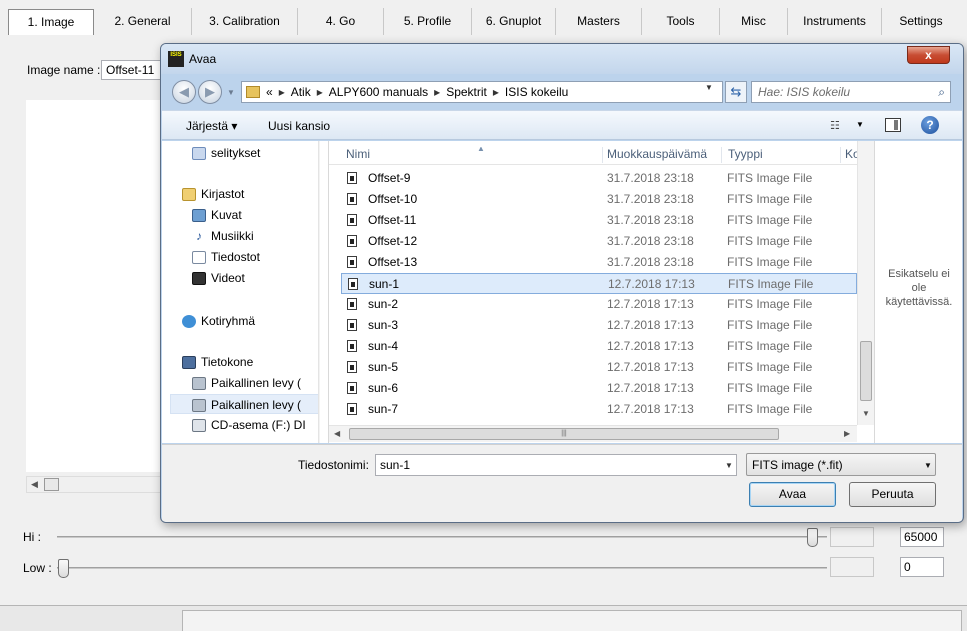  I want to click on filetype-select: FITS image (*.fit), so click(841, 464).